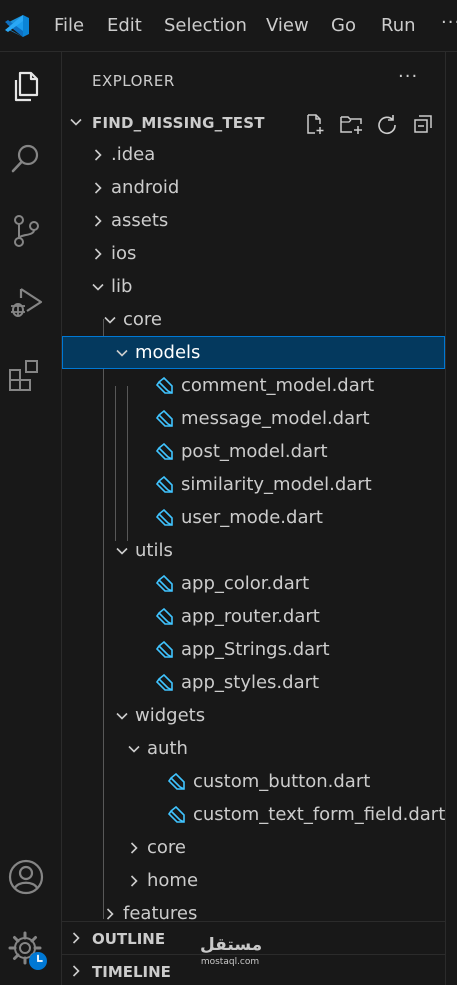 The image size is (457, 985). What do you see at coordinates (122, 286) in the screenshot?
I see `folder-name: lib` at bounding box center [122, 286].